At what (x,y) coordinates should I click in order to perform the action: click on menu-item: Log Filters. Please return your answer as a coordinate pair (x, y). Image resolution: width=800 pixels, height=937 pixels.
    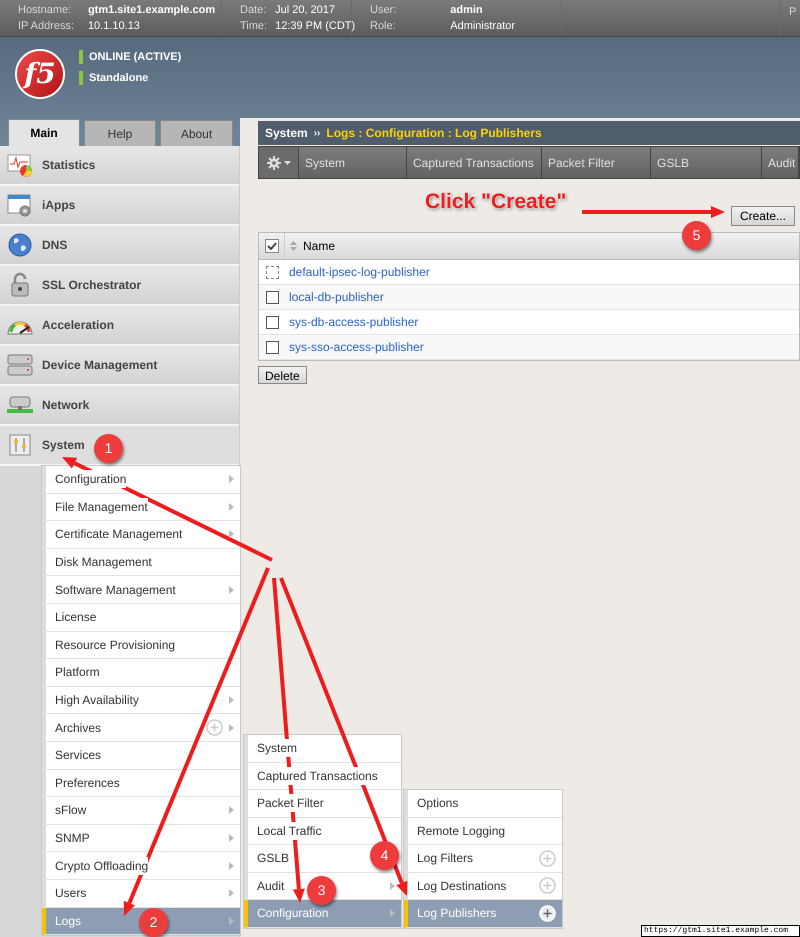
    Looking at the image, I should click on (483, 858).